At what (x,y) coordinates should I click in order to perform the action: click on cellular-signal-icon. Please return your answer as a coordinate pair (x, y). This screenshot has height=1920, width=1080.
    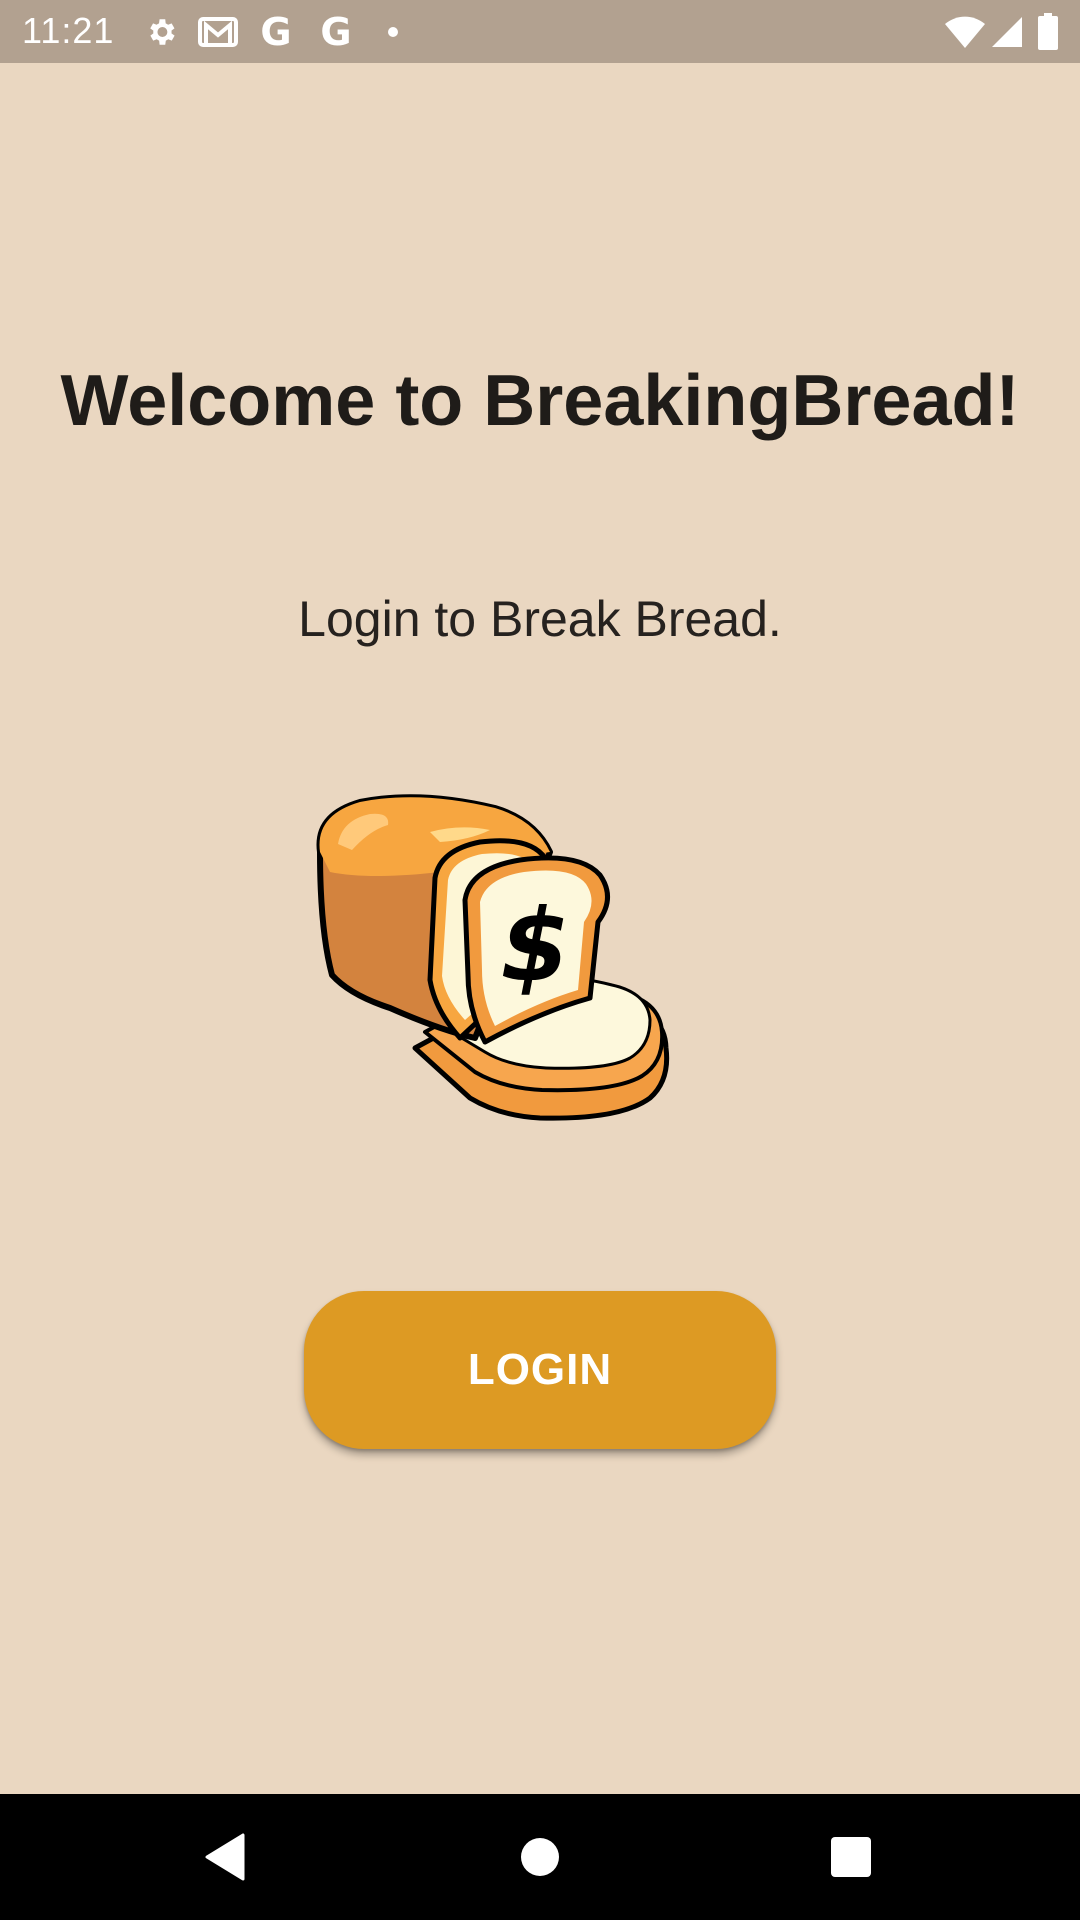
    Looking at the image, I should click on (1007, 32).